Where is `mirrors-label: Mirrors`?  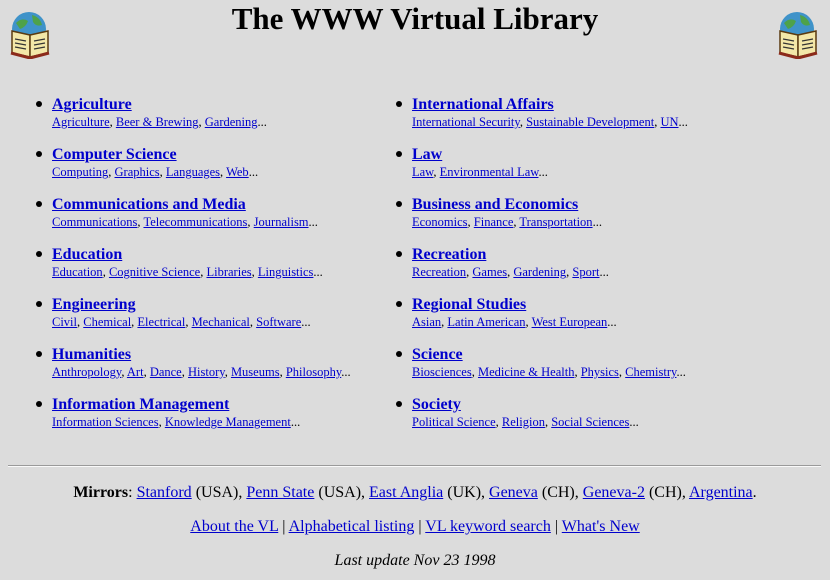
mirrors-label: Mirrors is located at coordinates (101, 492).